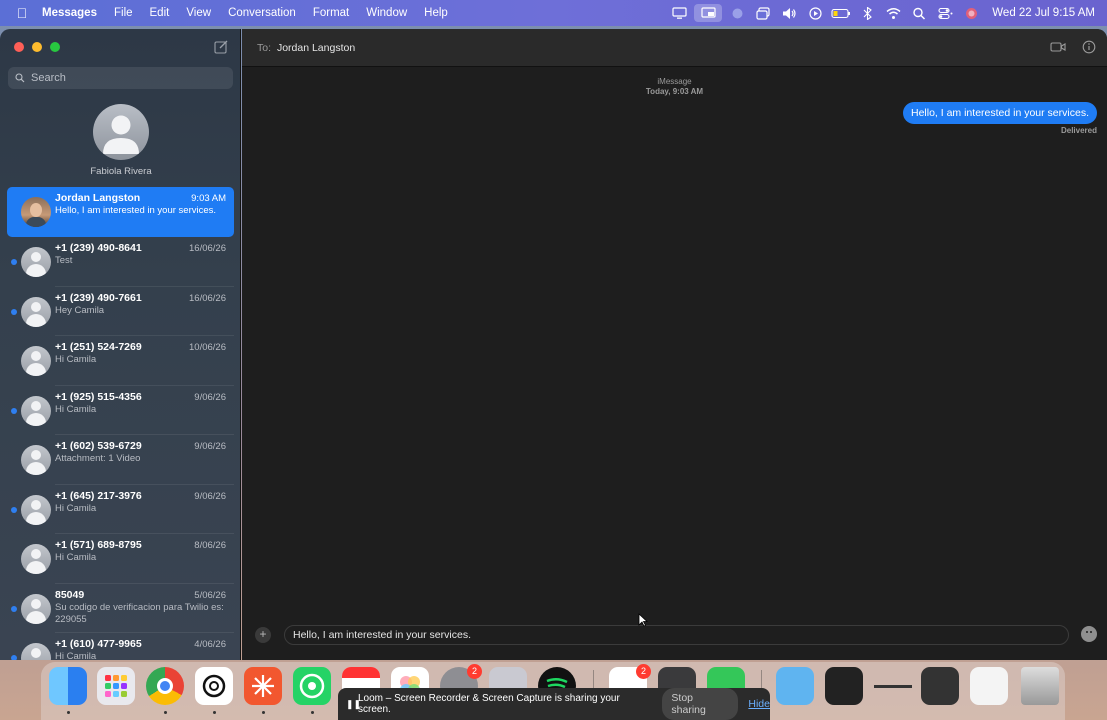  I want to click on conversation-row: +1 (239) 490-7661 16/06/26 Hey Camila, so click(120, 311).